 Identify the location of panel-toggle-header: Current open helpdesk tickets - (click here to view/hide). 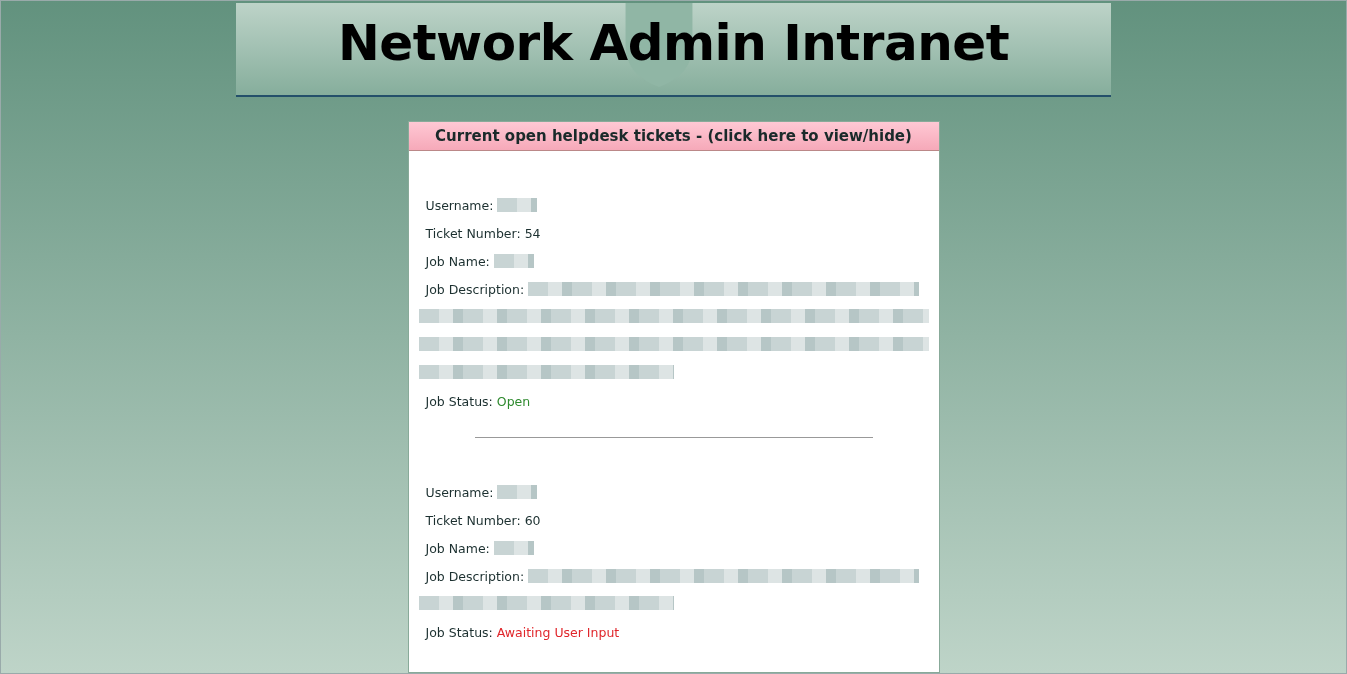
(673, 136).